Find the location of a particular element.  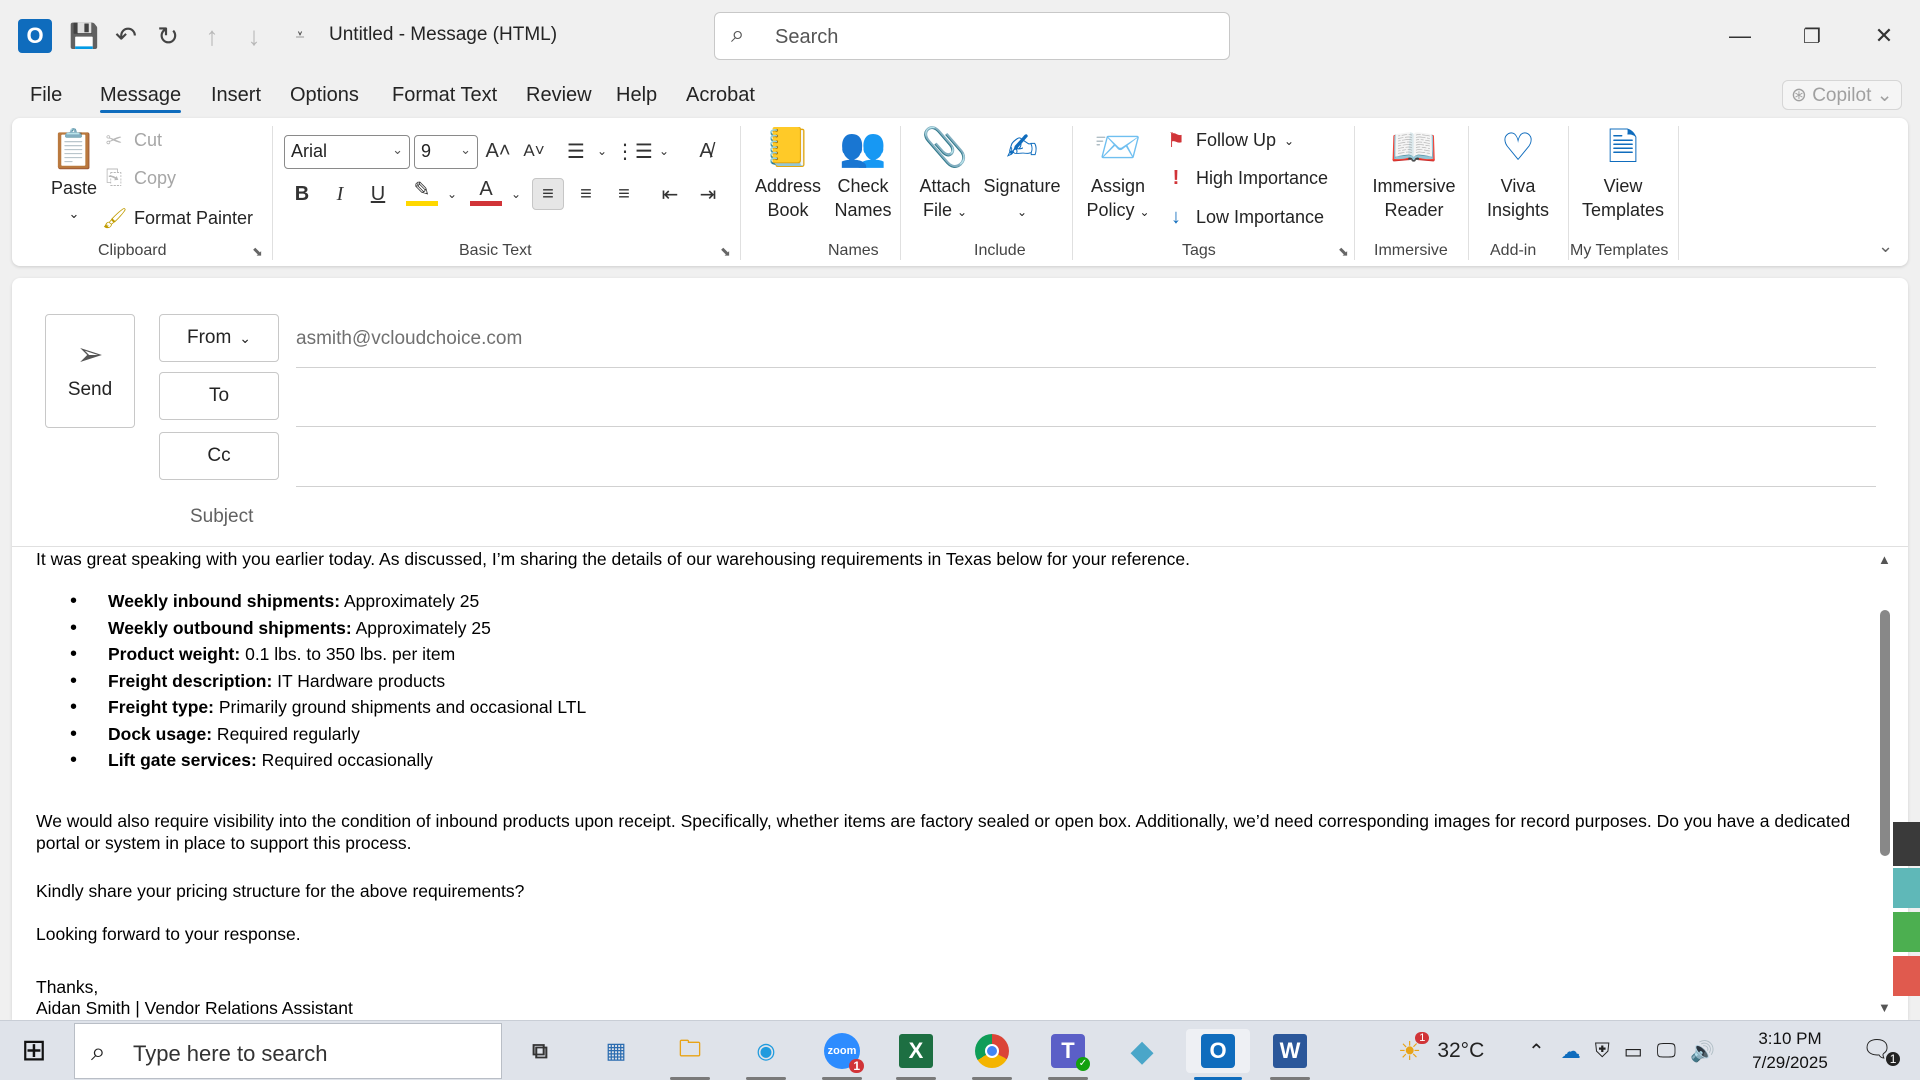

customize-toolbar-icon: ⩡ is located at coordinates (300, 36).